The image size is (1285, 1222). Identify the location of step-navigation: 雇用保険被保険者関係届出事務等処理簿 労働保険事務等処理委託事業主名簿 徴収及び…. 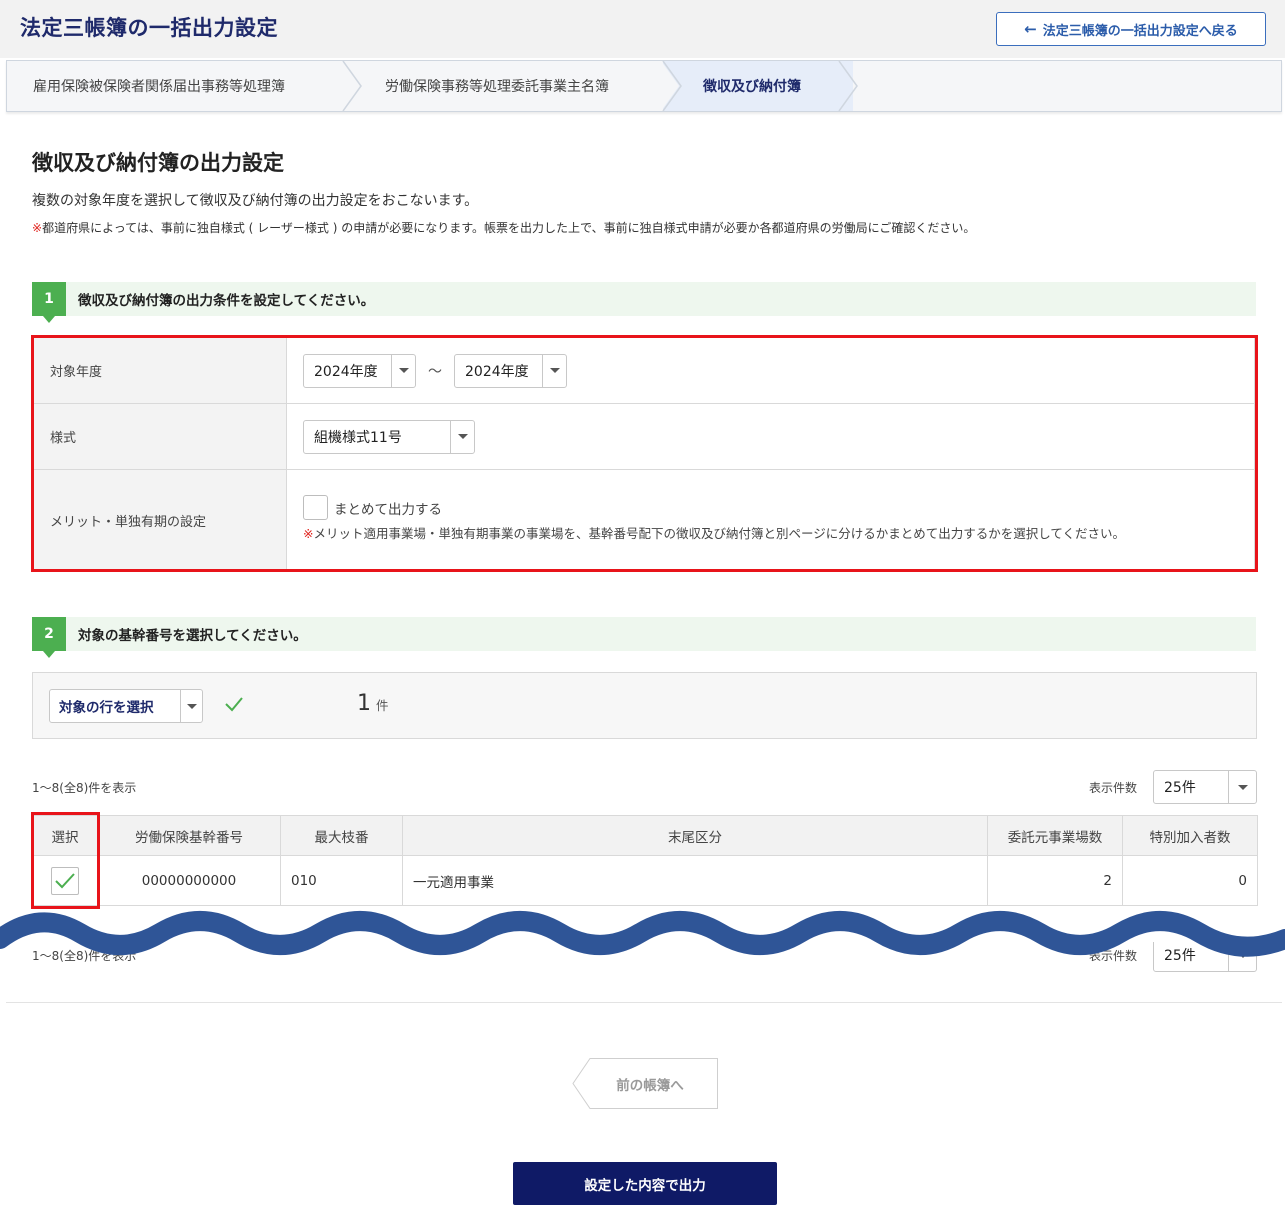
(644, 86).